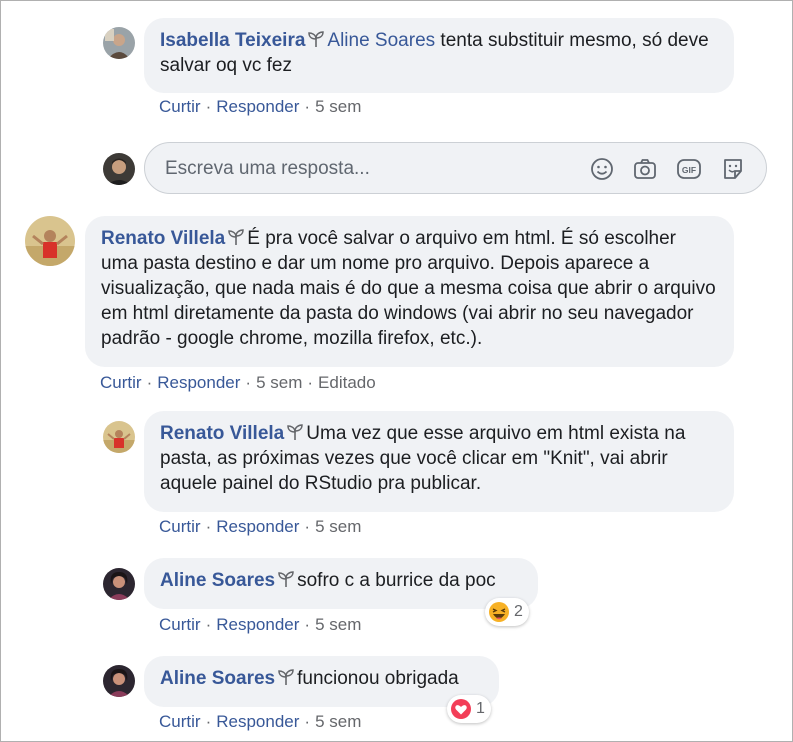  I want to click on comment-bubble: Aline Soares sofro c a burrice da poc, so click(341, 583).